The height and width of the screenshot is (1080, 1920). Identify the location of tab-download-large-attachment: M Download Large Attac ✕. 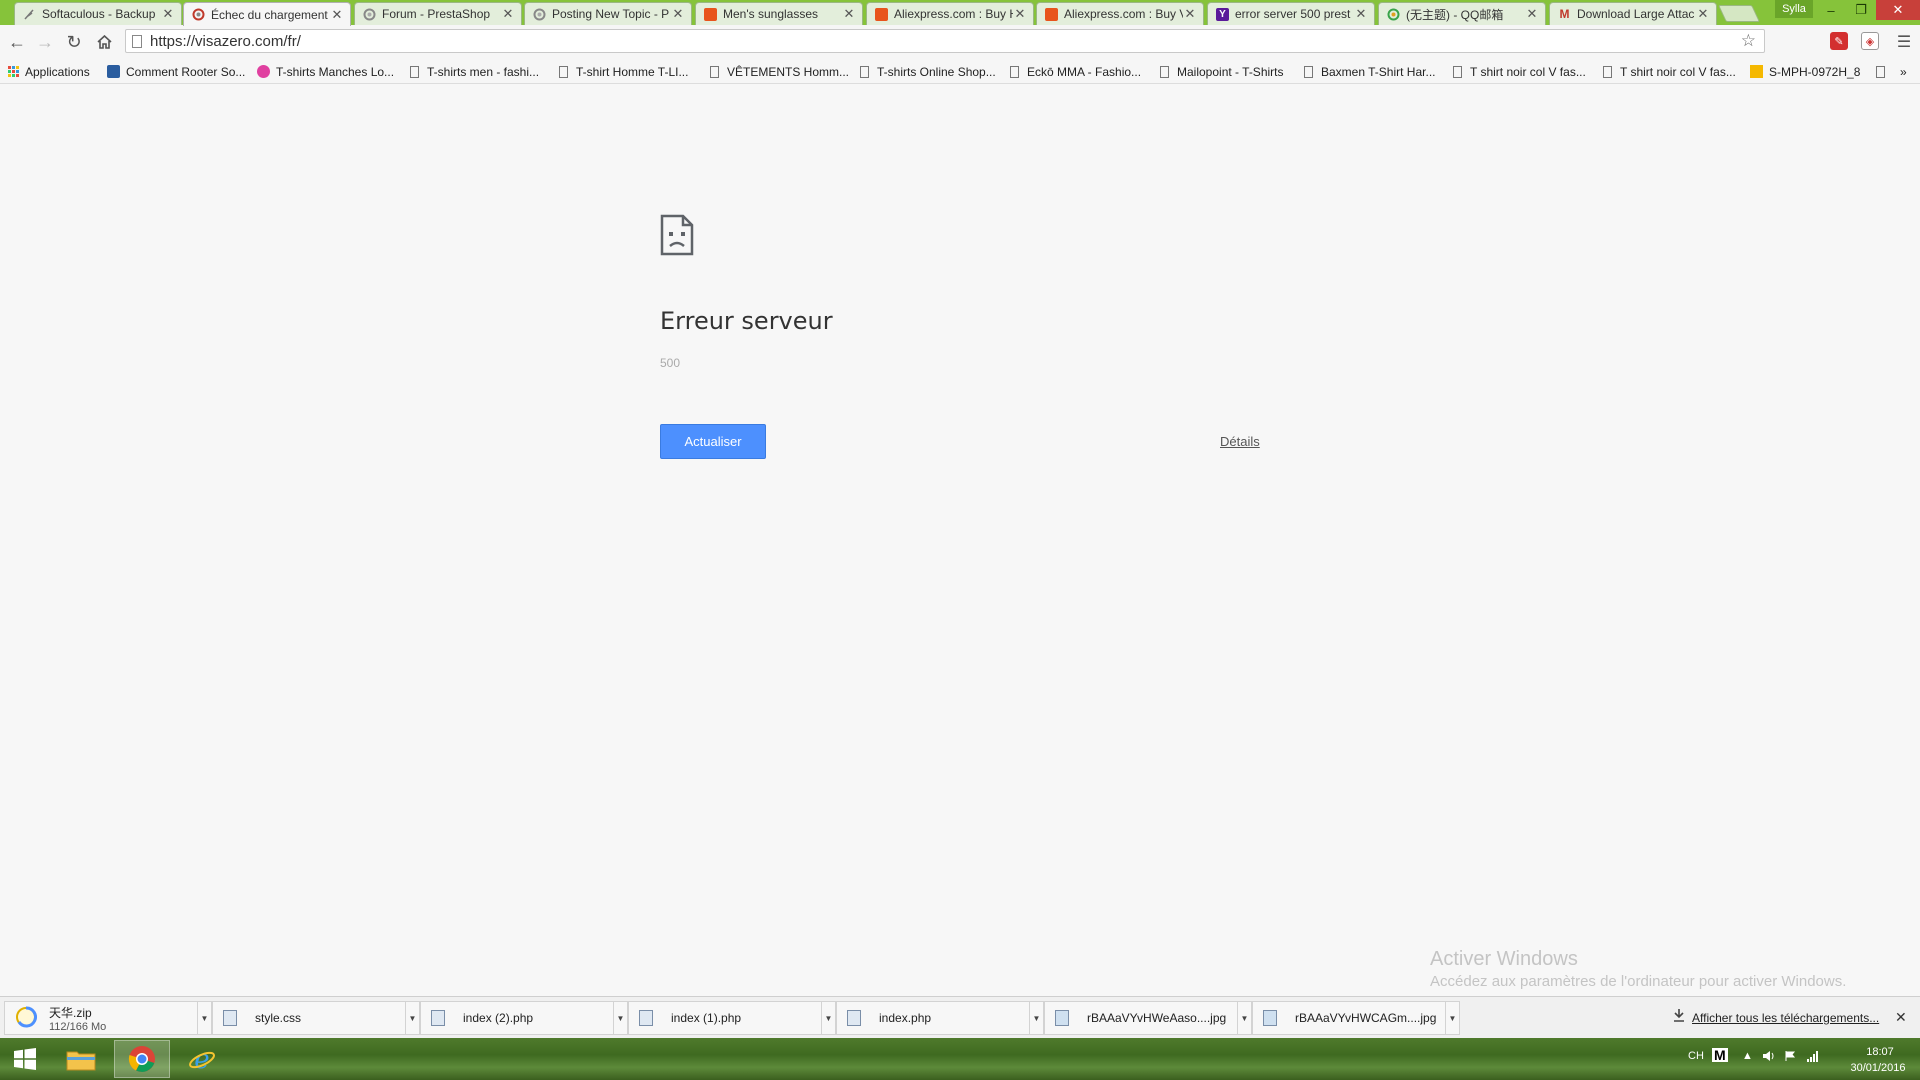
(1633, 13).